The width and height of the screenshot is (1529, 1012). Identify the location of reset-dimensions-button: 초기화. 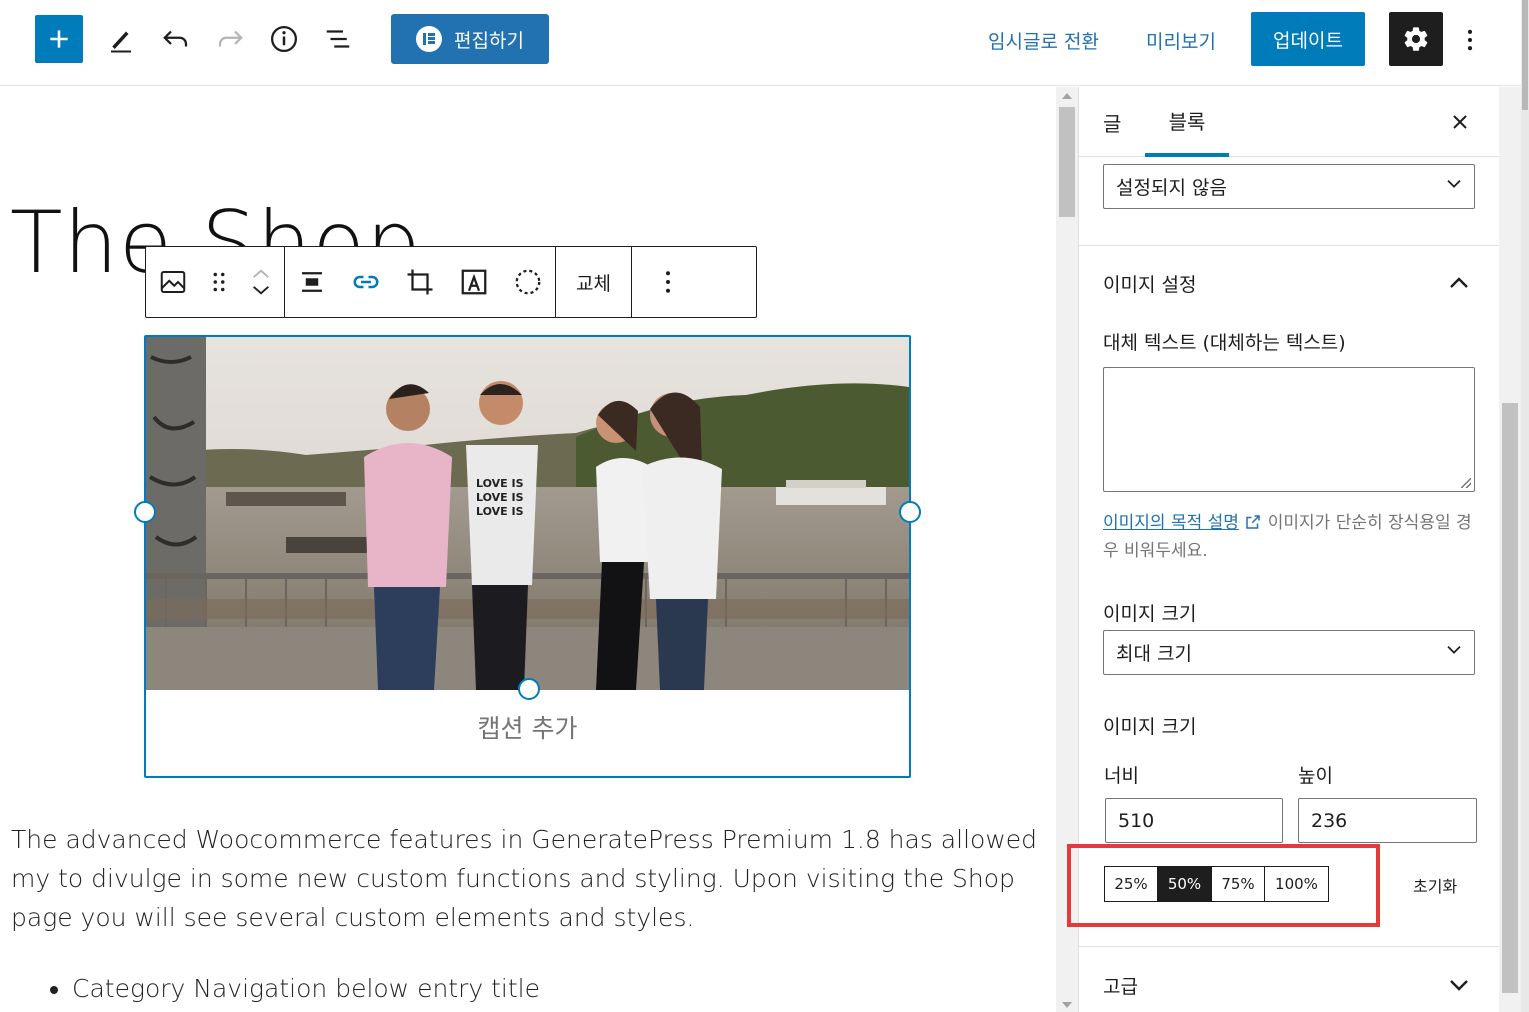
(1435, 885).